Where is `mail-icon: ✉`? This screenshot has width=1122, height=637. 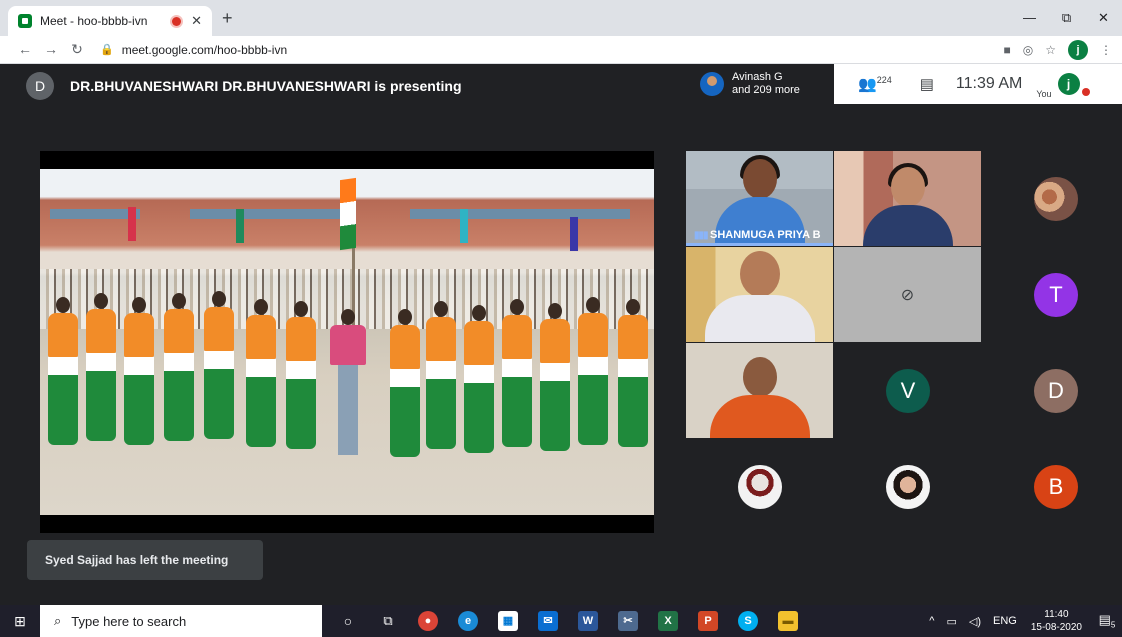
mail-icon: ✉ is located at coordinates (548, 621).